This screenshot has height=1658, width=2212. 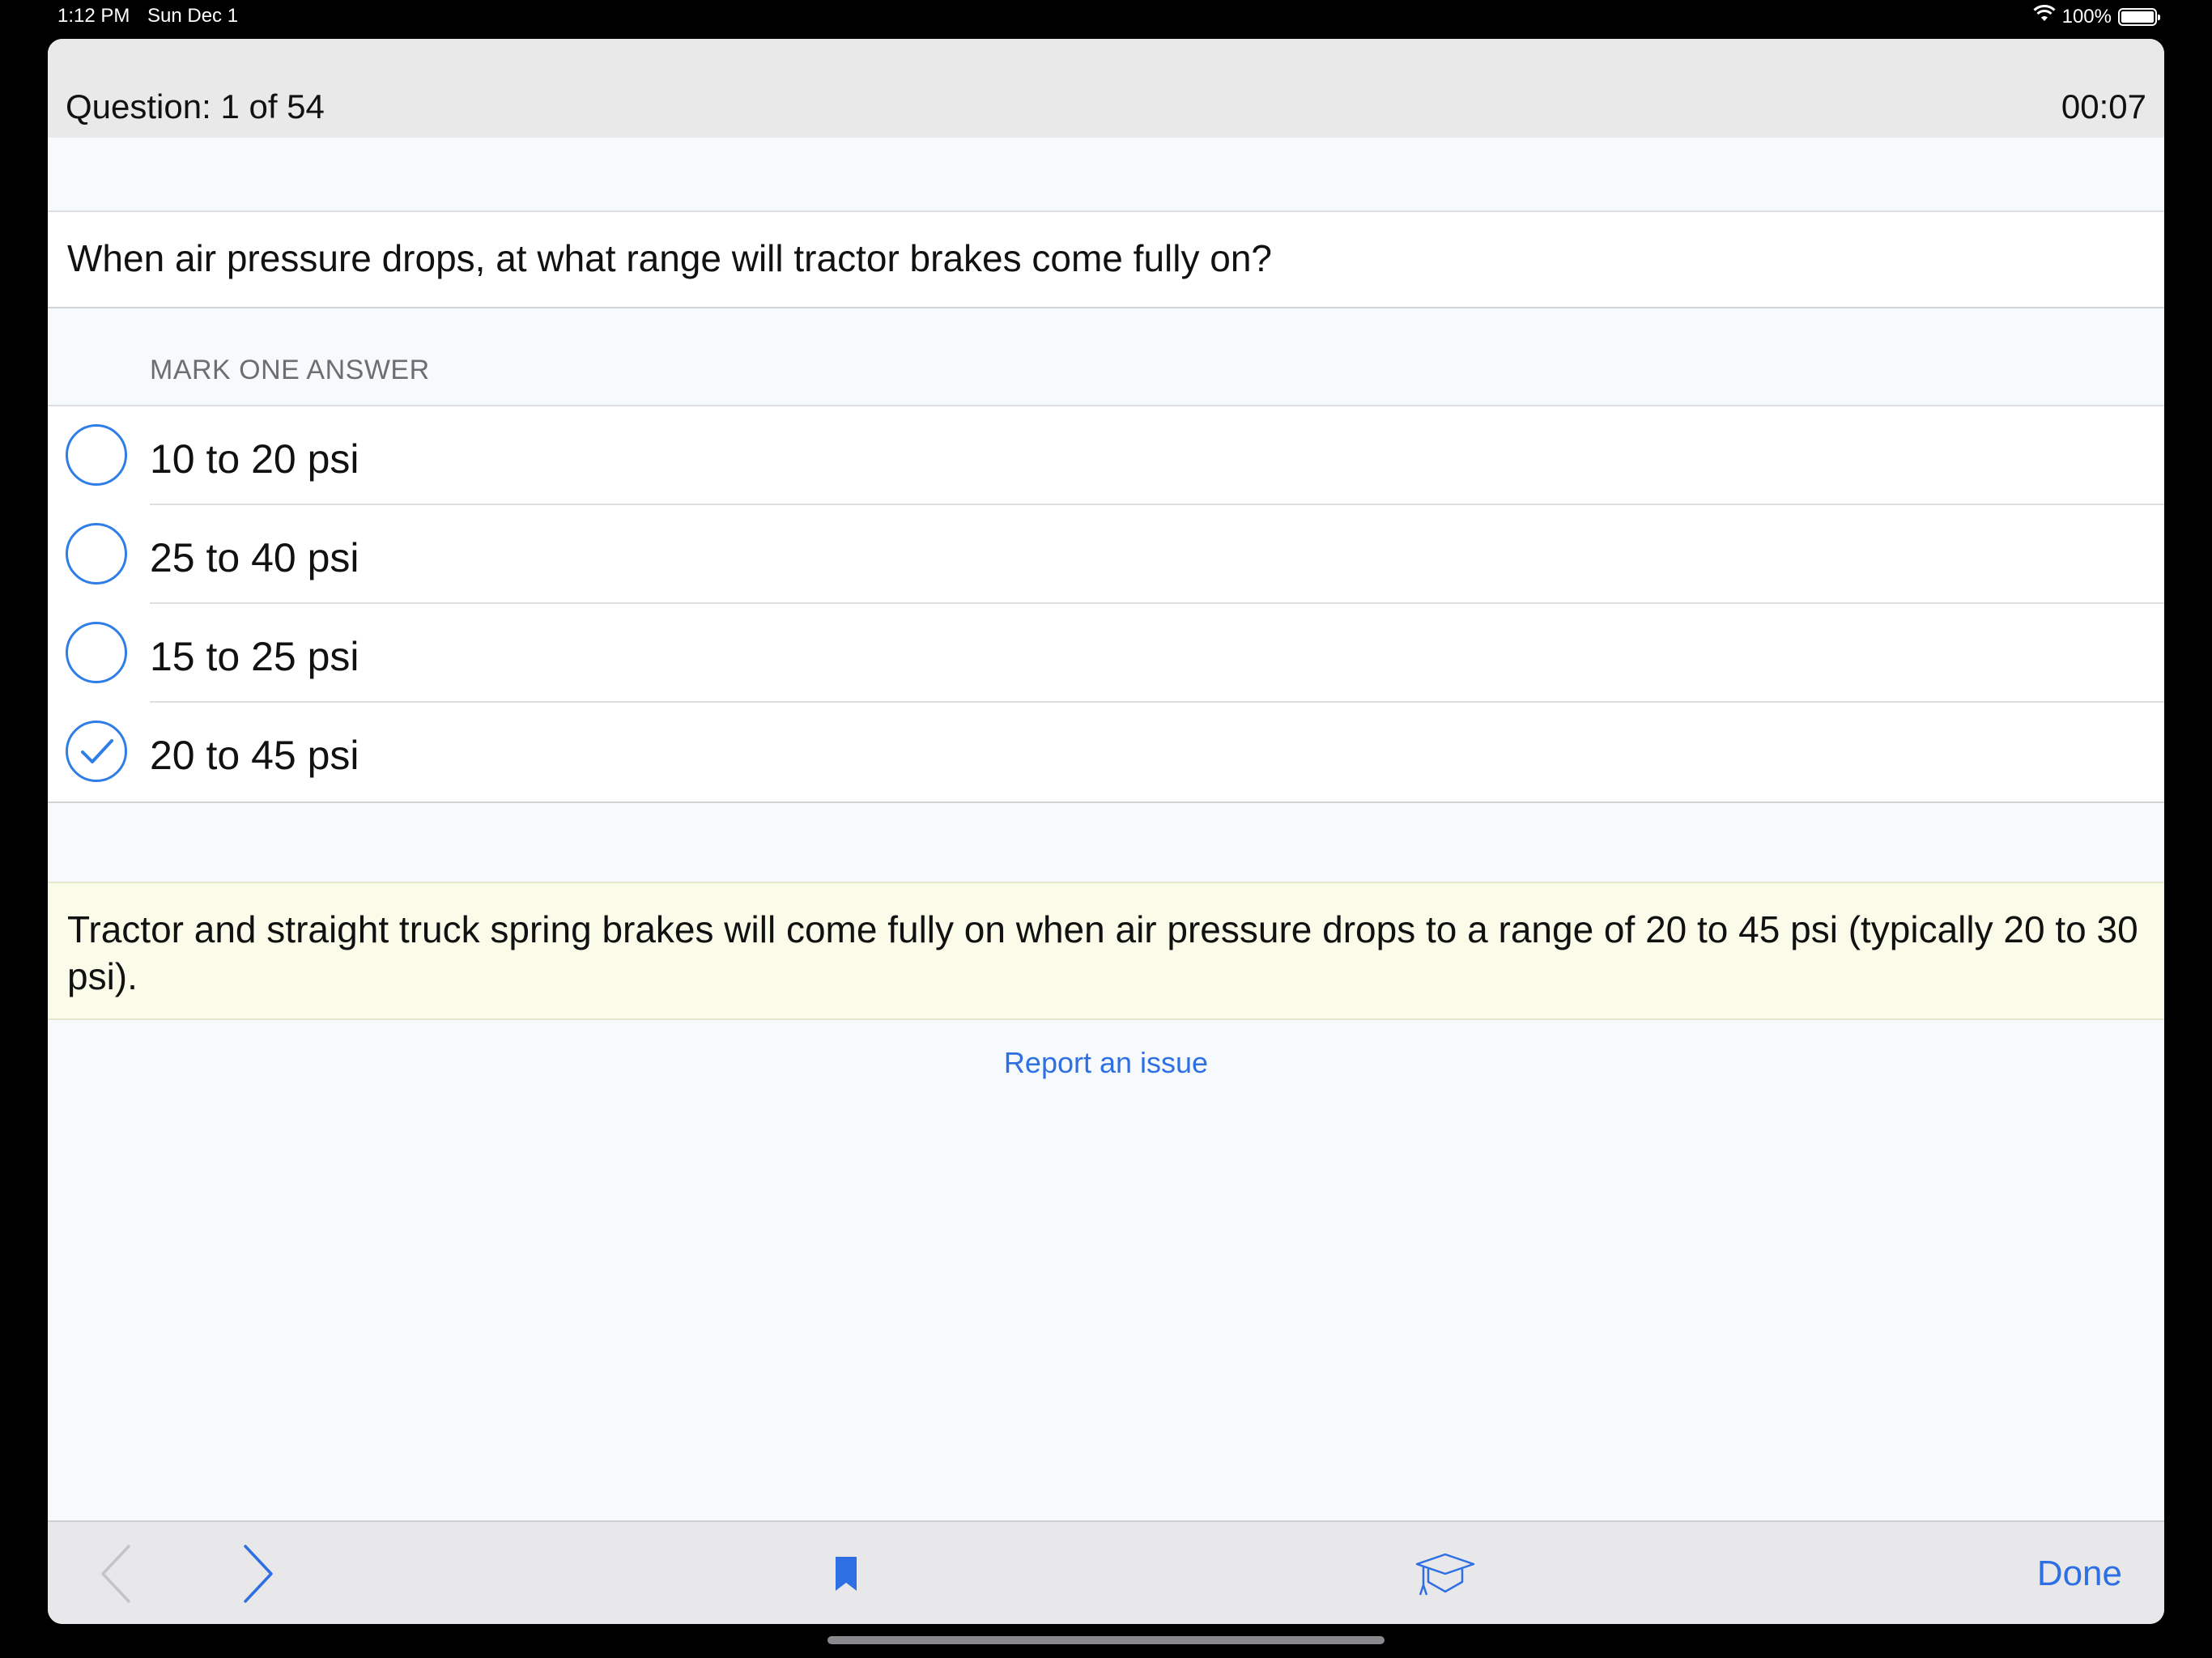 What do you see at coordinates (1106, 1640) in the screenshot?
I see `home-indicator` at bounding box center [1106, 1640].